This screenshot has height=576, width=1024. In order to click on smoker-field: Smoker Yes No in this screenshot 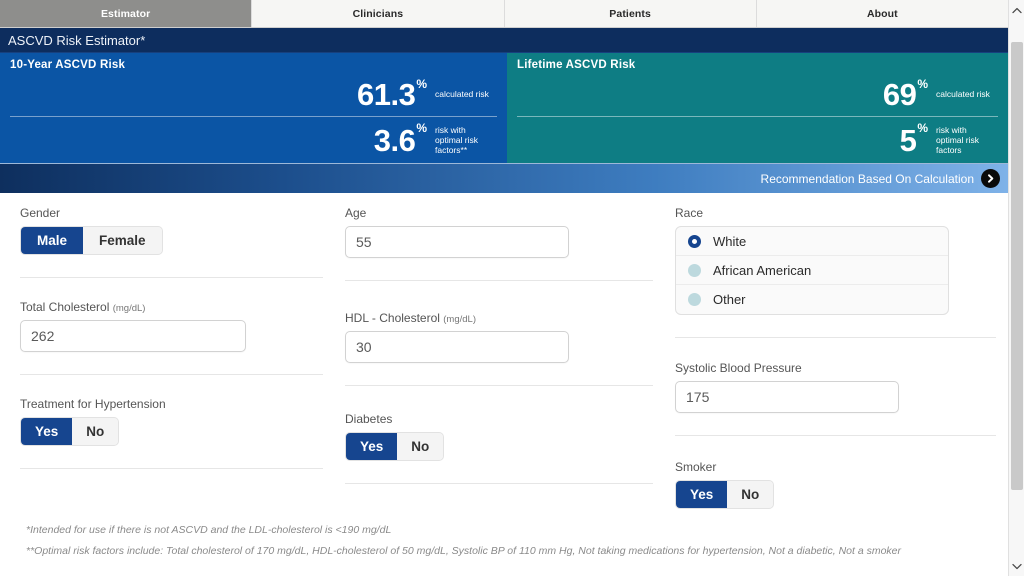, I will do `click(835, 472)`.